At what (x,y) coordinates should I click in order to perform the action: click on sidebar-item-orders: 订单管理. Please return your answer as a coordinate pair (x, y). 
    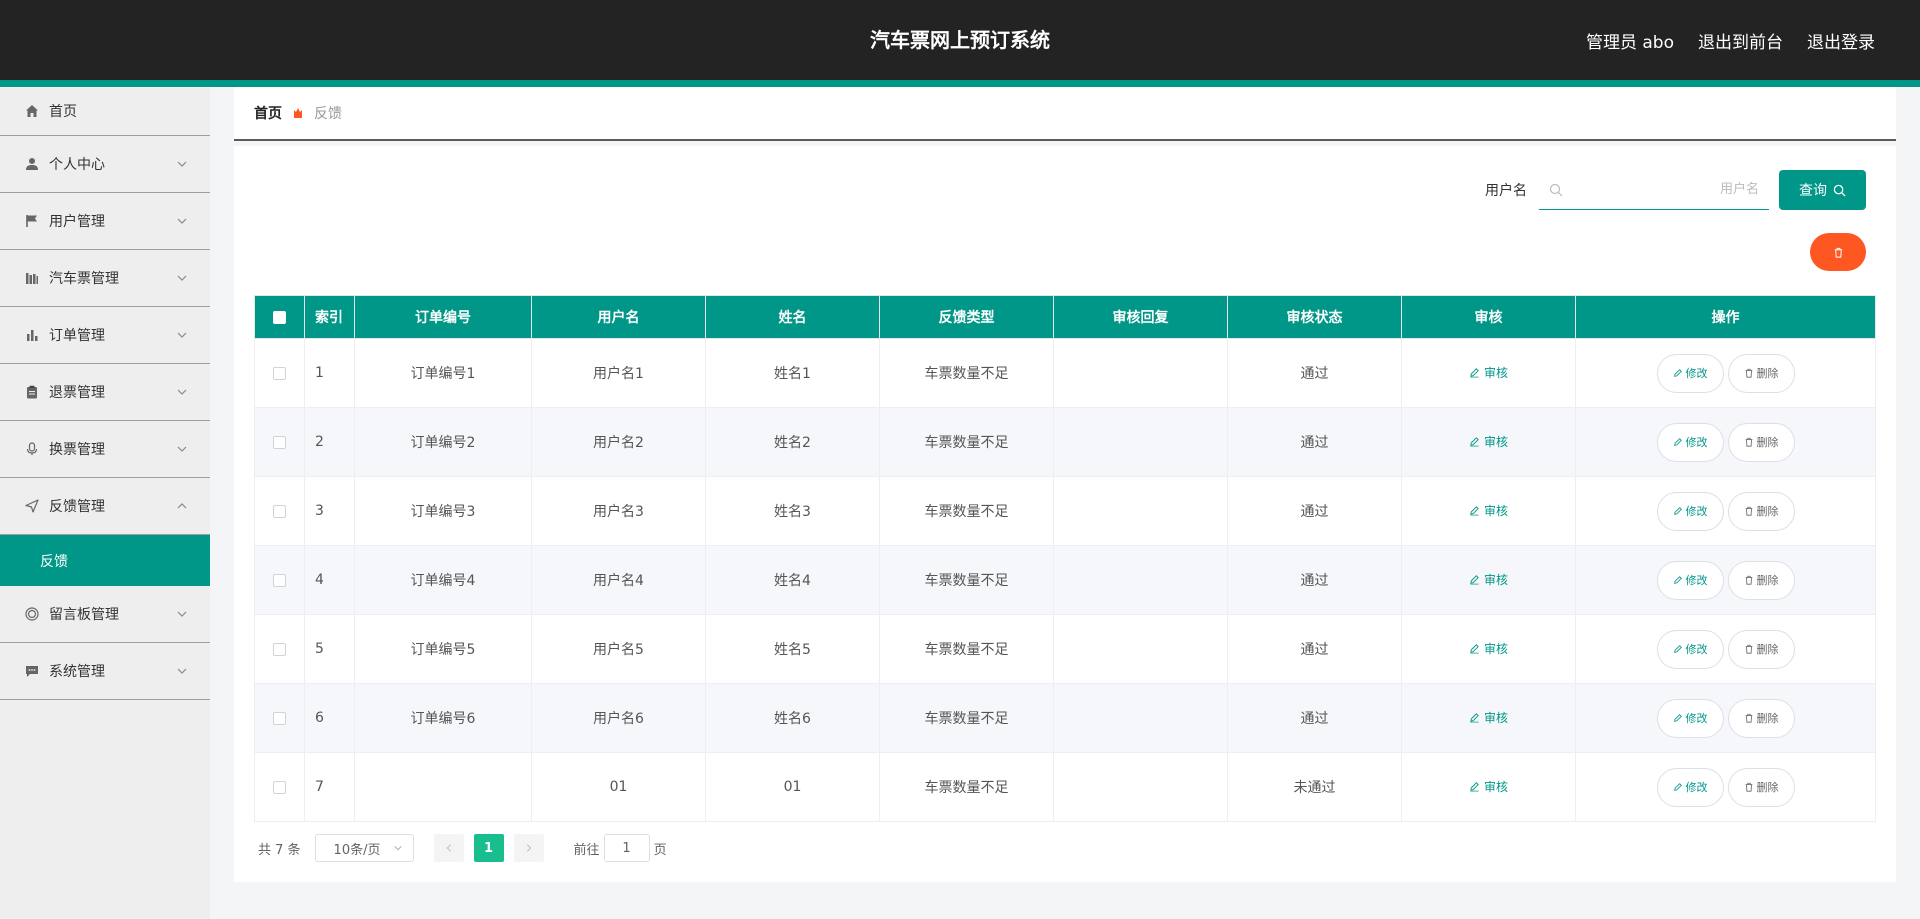
    Looking at the image, I should click on (105, 335).